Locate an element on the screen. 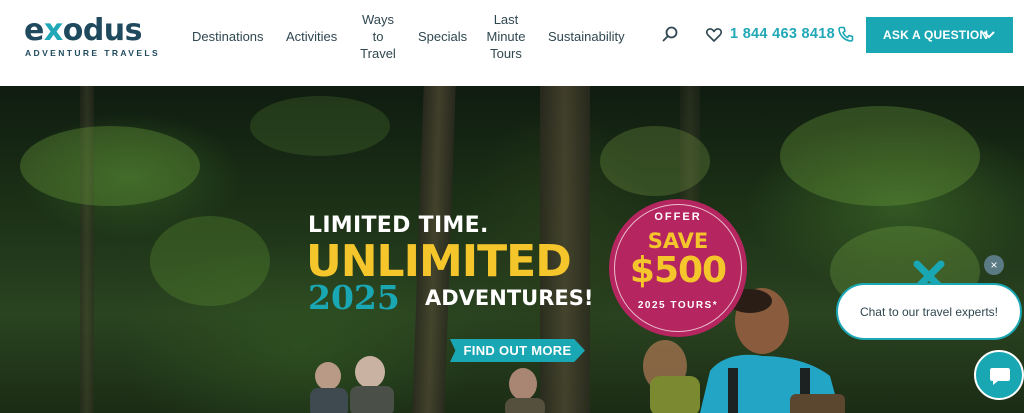  badge-offer-label: OFFER is located at coordinates (678, 217).